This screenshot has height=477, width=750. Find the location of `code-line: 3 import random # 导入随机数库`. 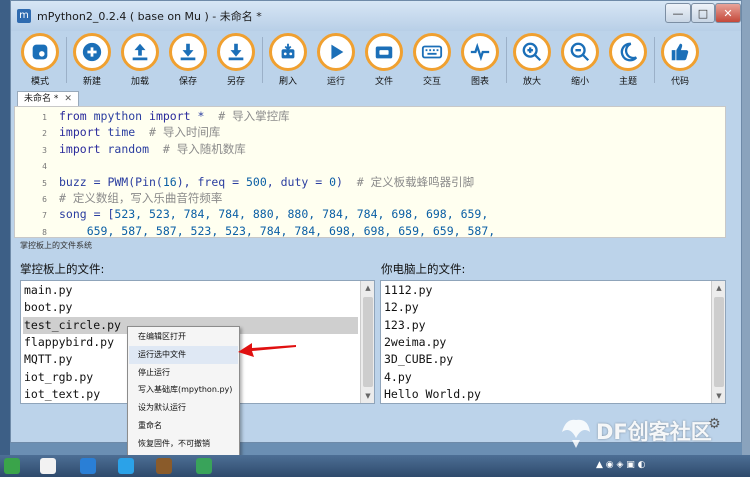

code-line: 3 import random # 导入随机数库 is located at coordinates (370, 149).